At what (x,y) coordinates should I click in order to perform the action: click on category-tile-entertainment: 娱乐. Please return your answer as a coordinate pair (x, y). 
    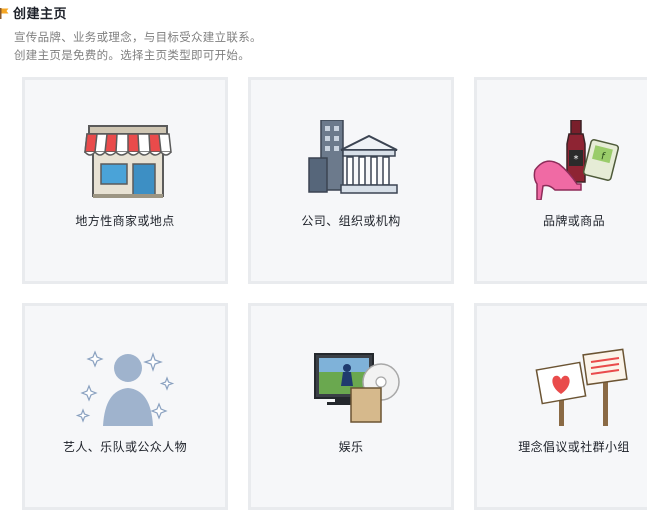
    Looking at the image, I should click on (351, 406).